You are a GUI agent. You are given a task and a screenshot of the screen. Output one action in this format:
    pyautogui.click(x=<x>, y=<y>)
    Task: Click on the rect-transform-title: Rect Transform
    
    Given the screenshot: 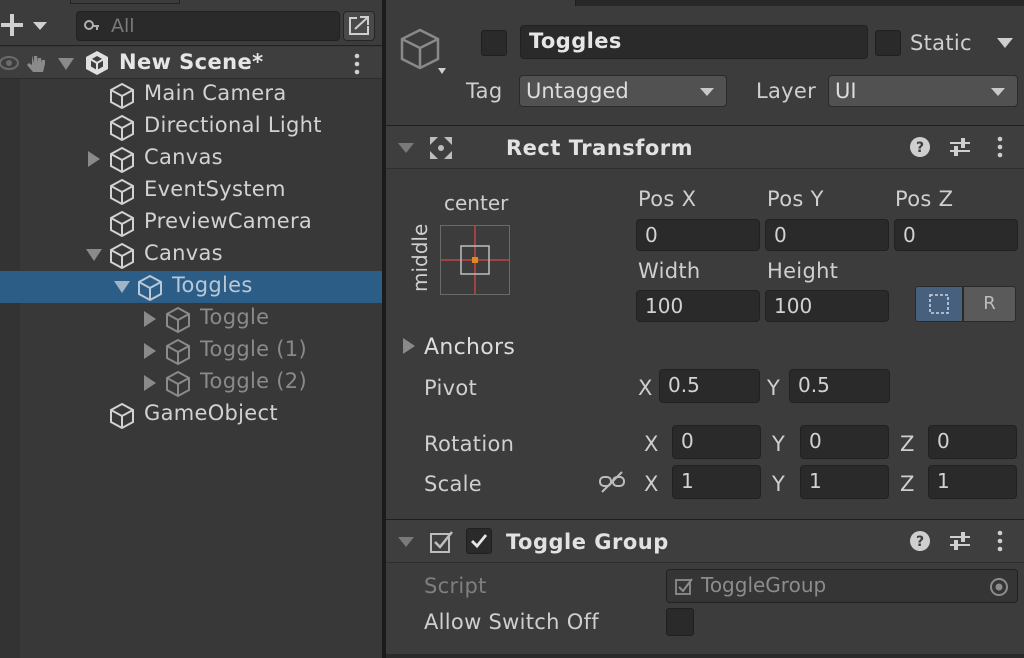 What is the action you would take?
    pyautogui.click(x=600, y=148)
    